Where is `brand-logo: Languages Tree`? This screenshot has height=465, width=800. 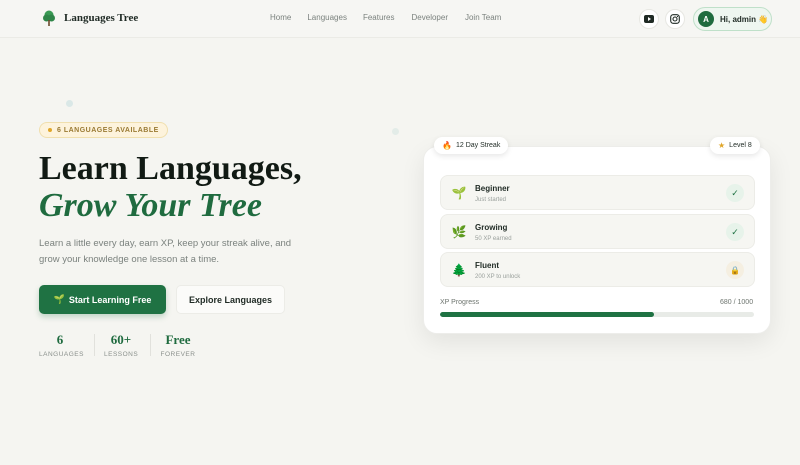 brand-logo: Languages Tree is located at coordinates (90, 18).